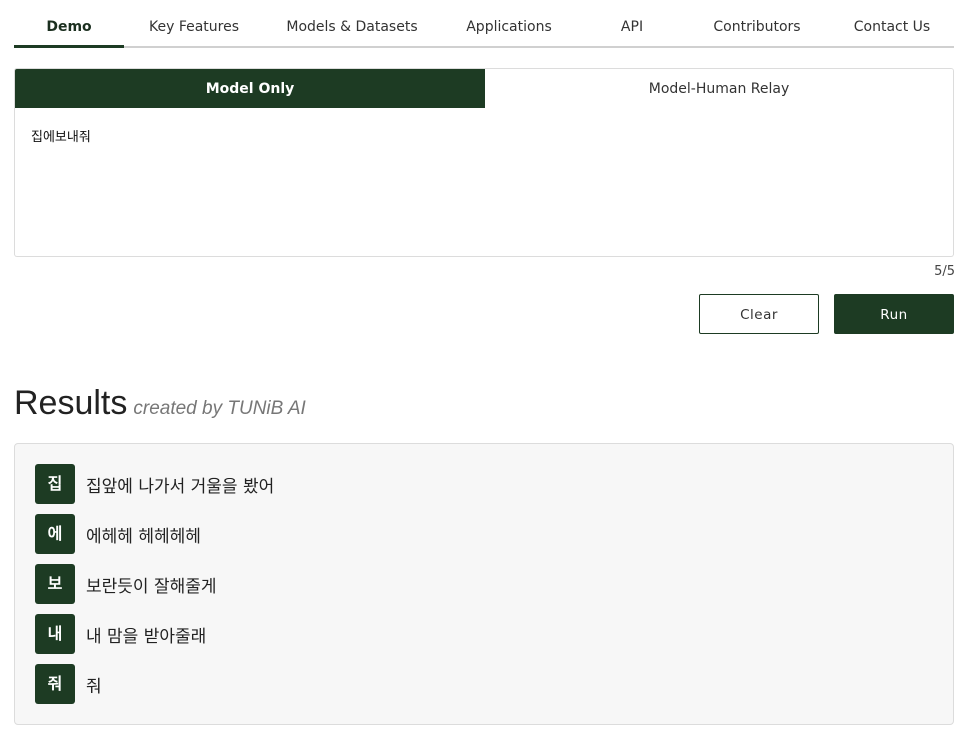 The width and height of the screenshot is (971, 738). I want to click on results-heading: Results created by TUNiB AI, so click(160, 403).